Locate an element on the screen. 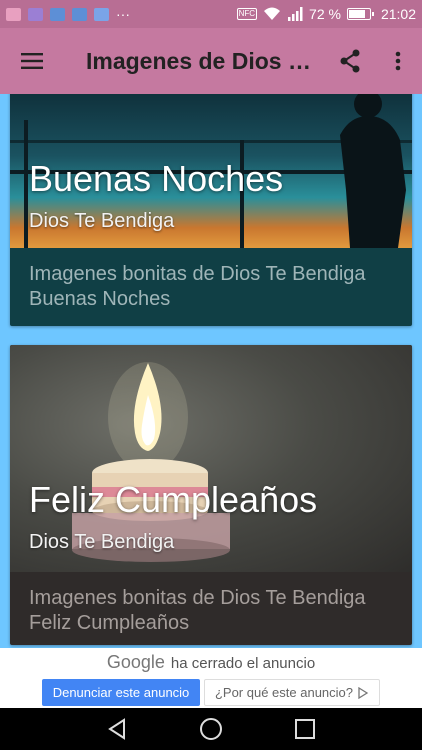  share-button is located at coordinates (350, 61).